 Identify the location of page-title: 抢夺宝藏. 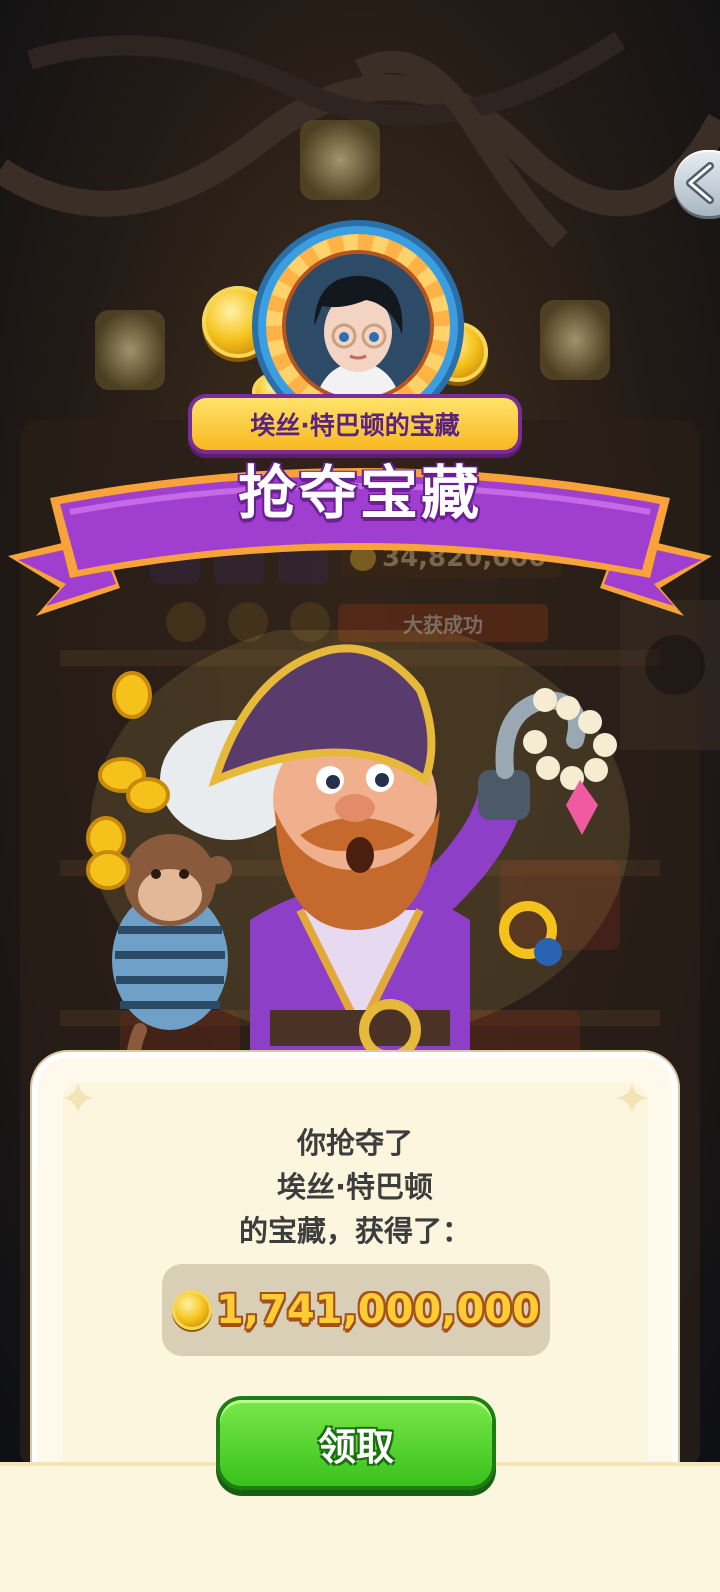
(359, 493).